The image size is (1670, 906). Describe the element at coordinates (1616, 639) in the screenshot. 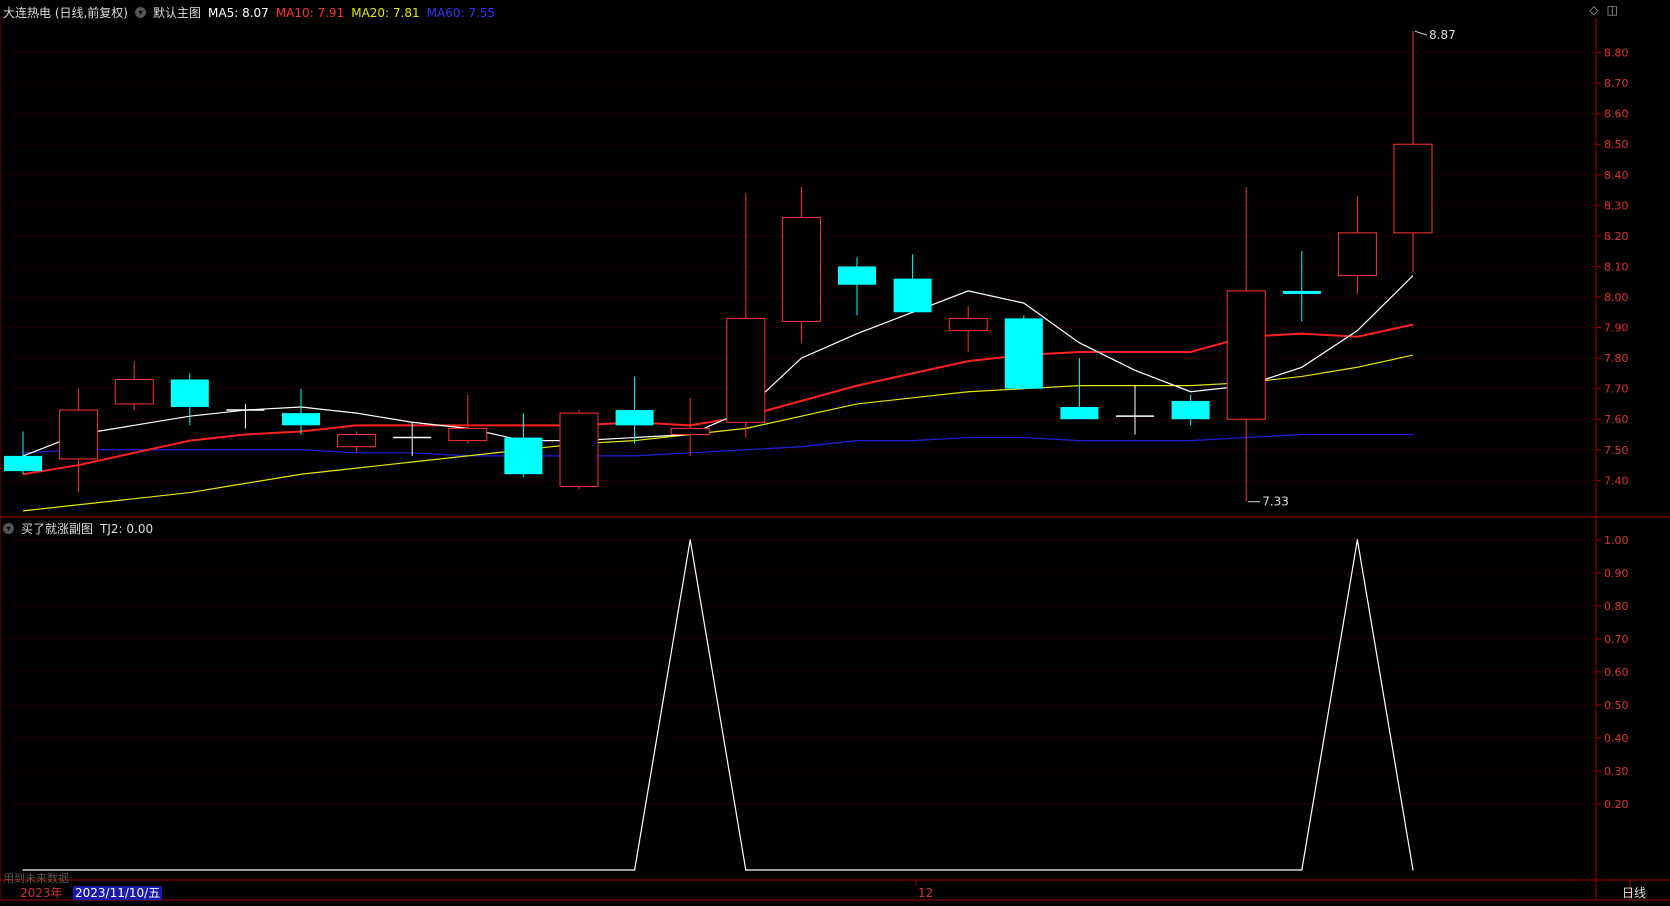

I see `indicator-tick-label: 0.70` at that location.